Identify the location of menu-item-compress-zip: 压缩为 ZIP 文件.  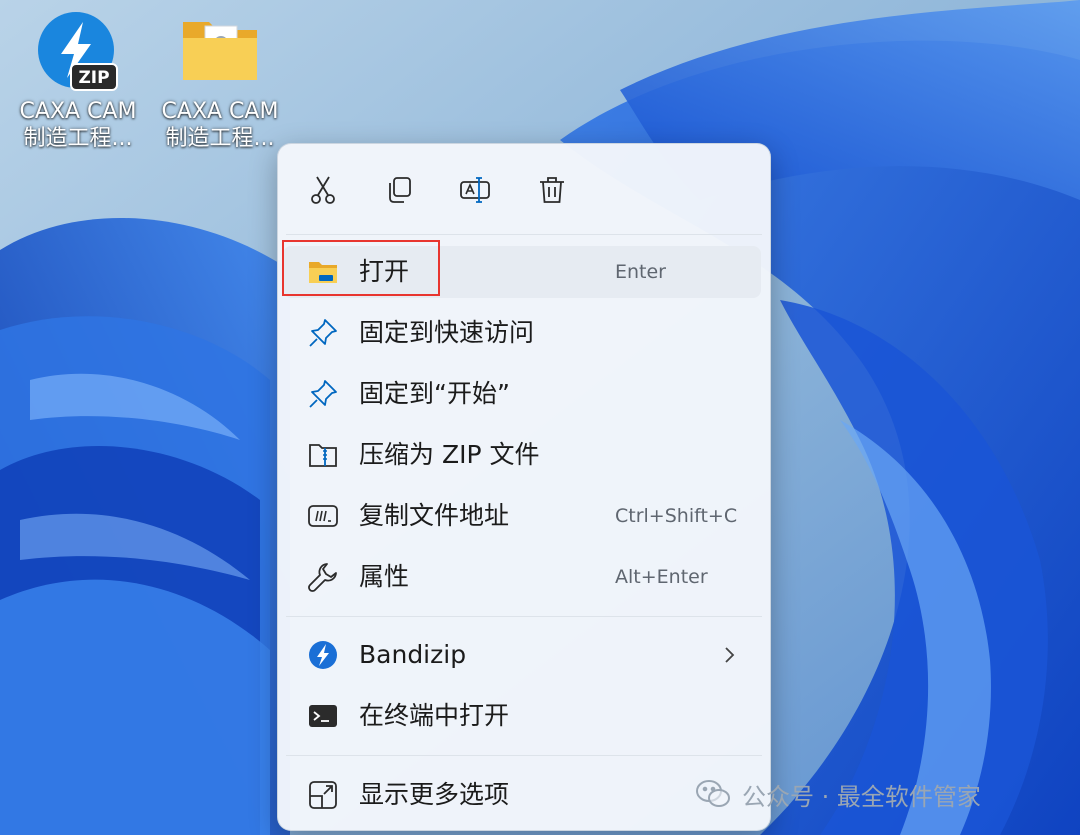
(522, 455).